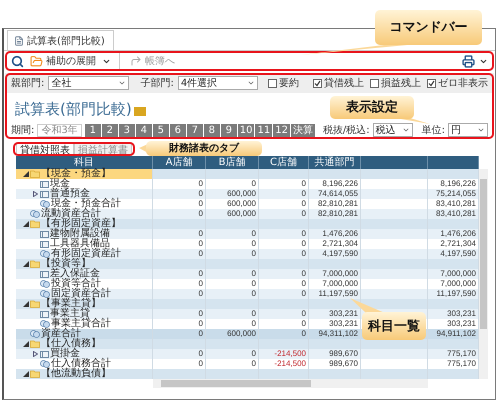 Image resolution: width=500 pixels, height=405 pixels. Describe the element at coordinates (246, 130) in the screenshot. I see `month-button: 10` at that location.